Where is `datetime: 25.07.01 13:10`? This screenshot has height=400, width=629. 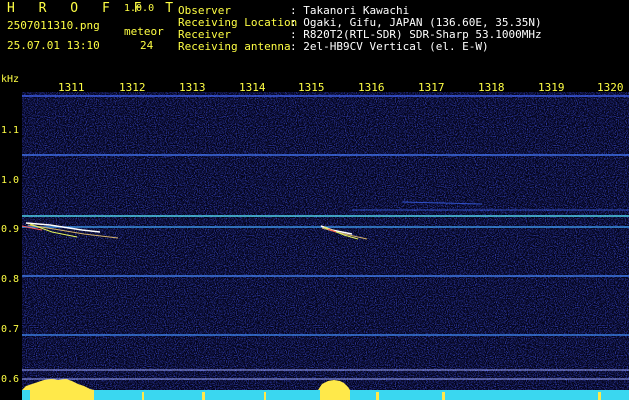
datetime: 25.07.01 13:10 is located at coordinates (53, 45).